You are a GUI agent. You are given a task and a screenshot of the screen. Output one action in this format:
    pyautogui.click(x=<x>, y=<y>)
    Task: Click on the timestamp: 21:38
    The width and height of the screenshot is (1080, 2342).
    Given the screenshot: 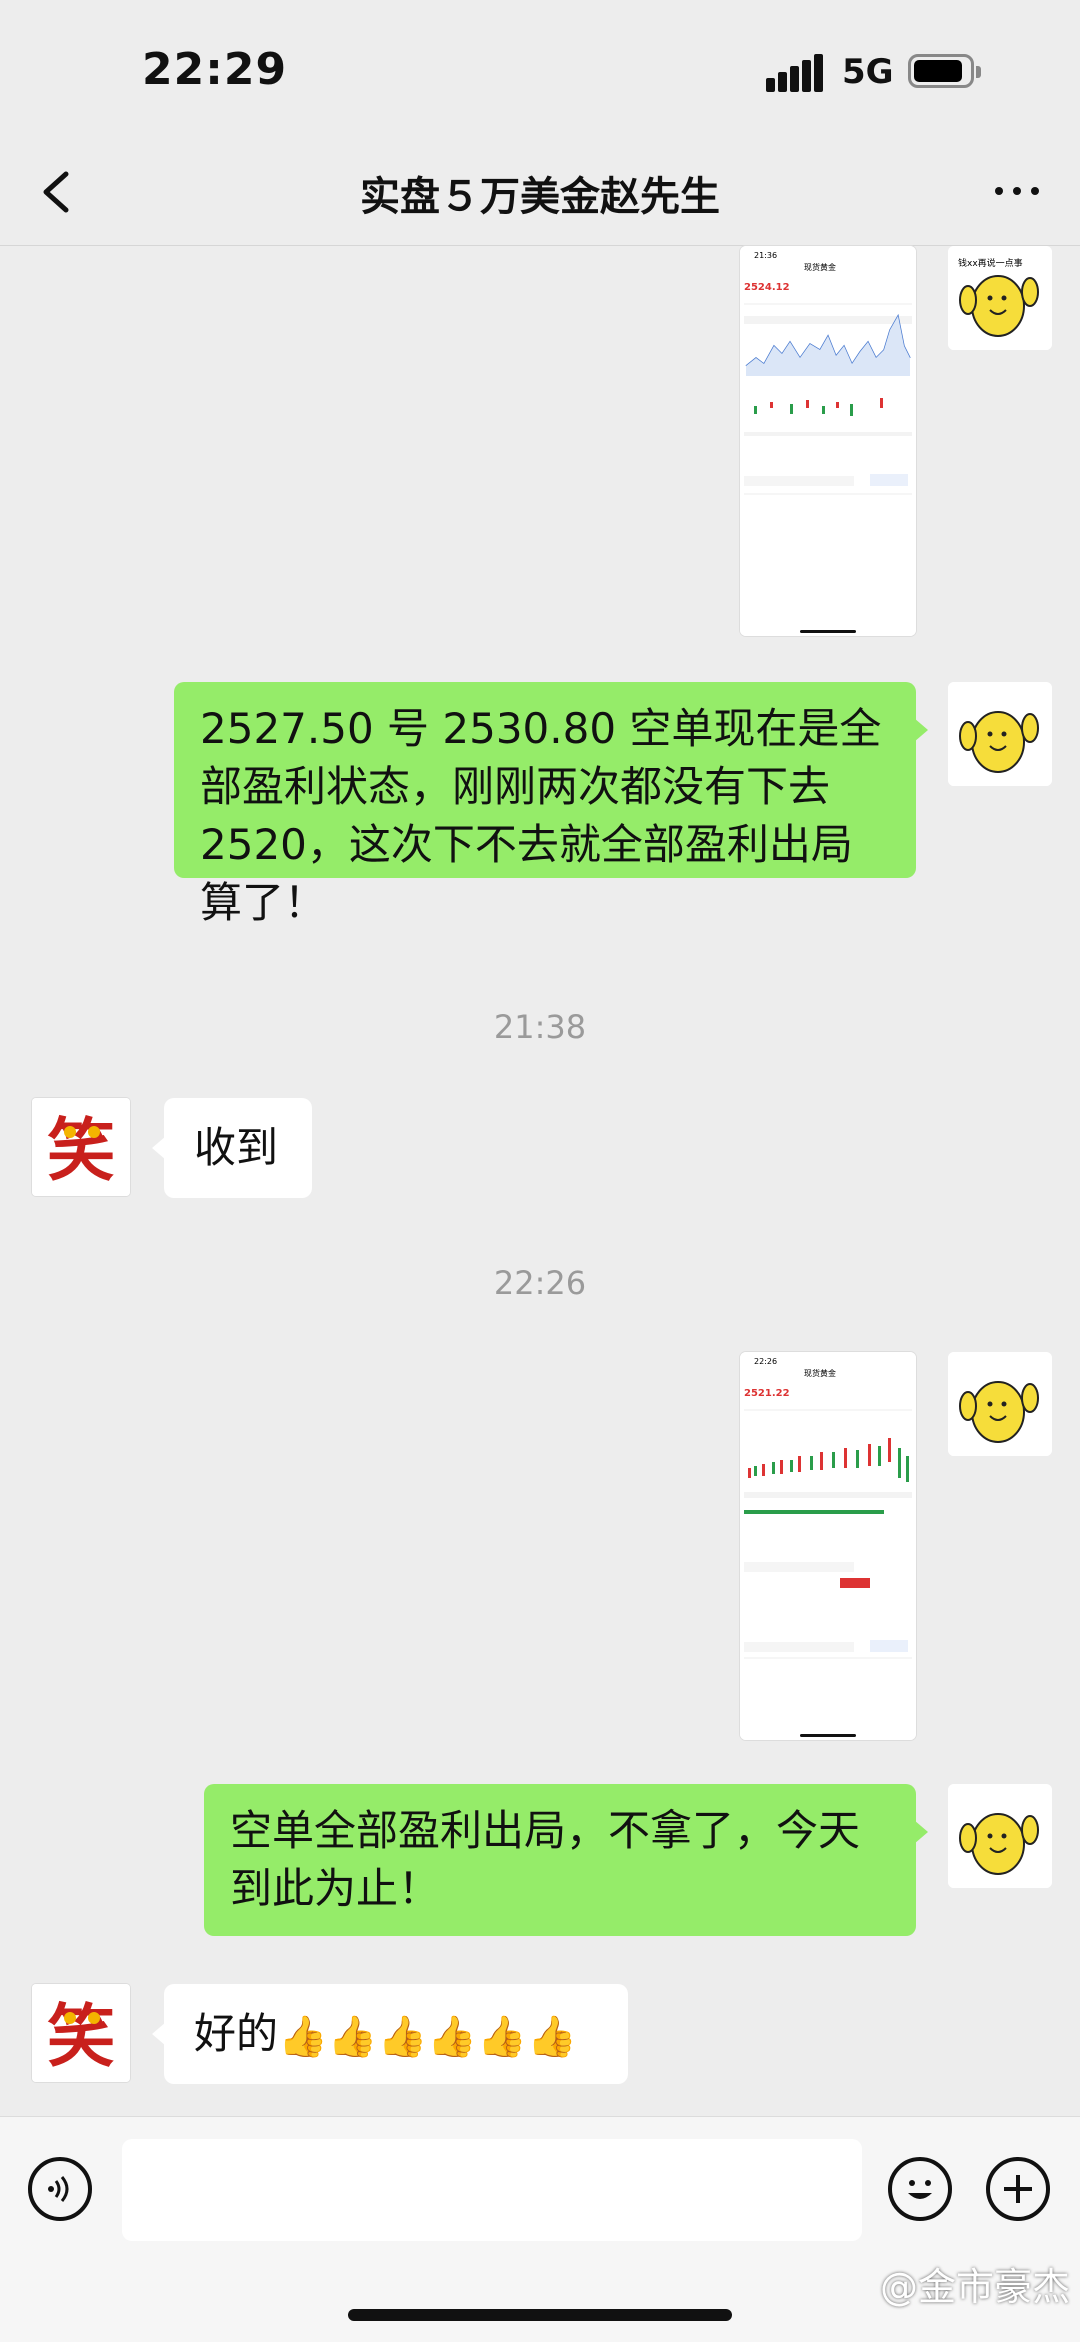 What is the action you would take?
    pyautogui.click(x=540, y=1027)
    